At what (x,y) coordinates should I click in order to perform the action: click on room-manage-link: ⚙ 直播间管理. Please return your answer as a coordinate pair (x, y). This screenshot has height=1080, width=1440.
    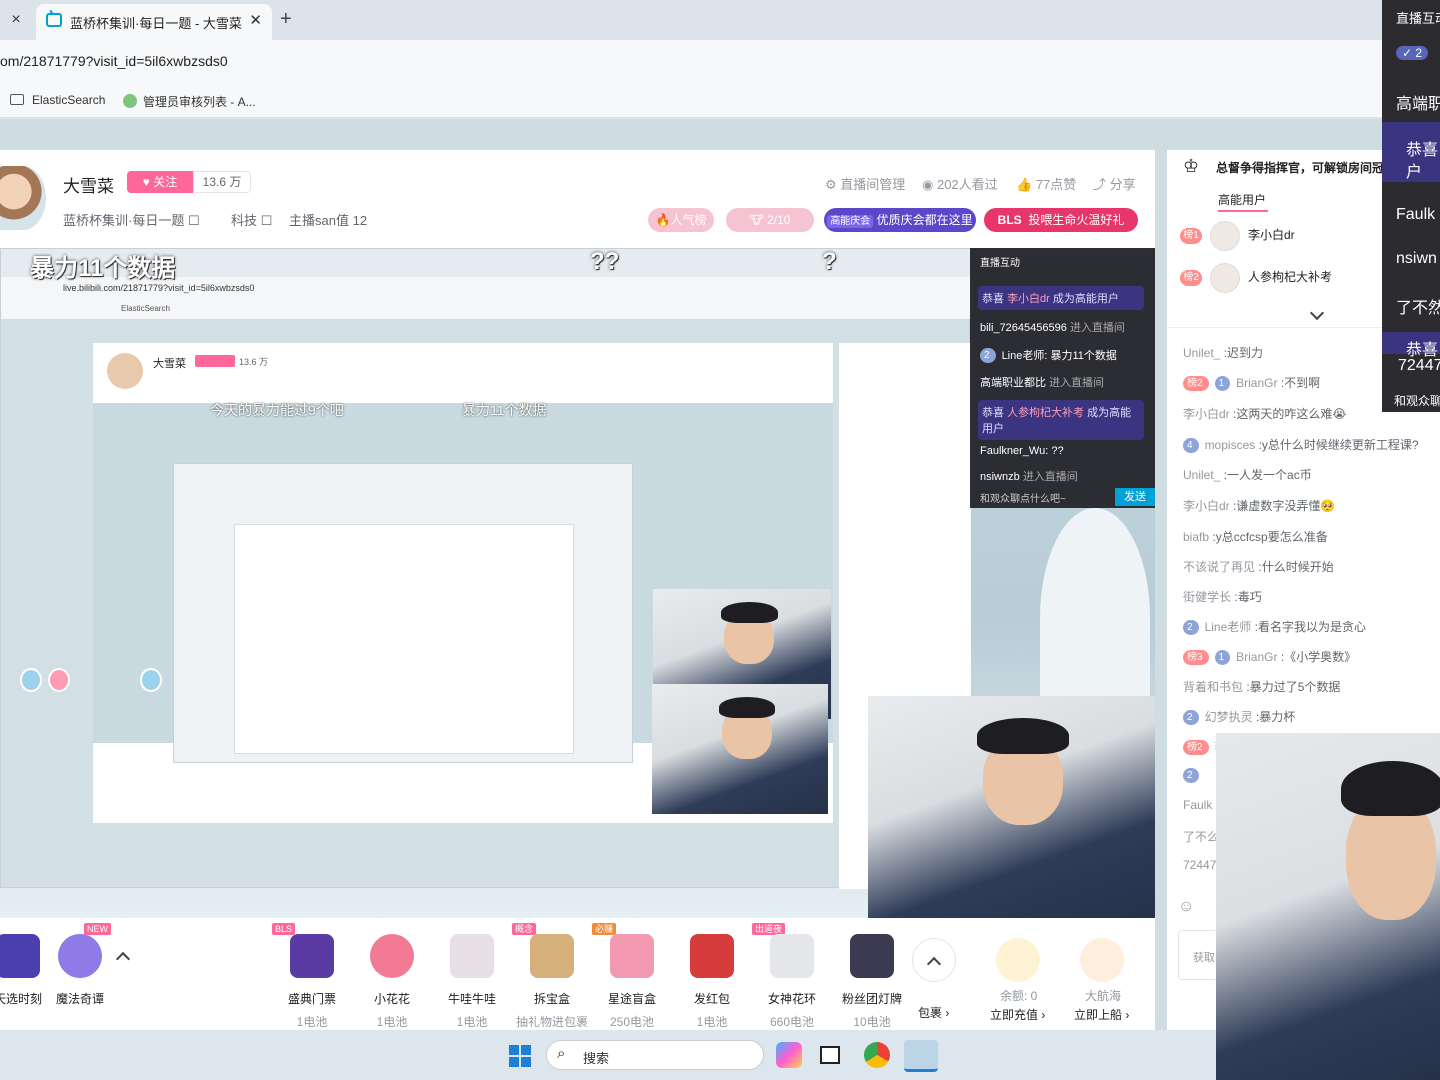
    Looking at the image, I should click on (865, 183).